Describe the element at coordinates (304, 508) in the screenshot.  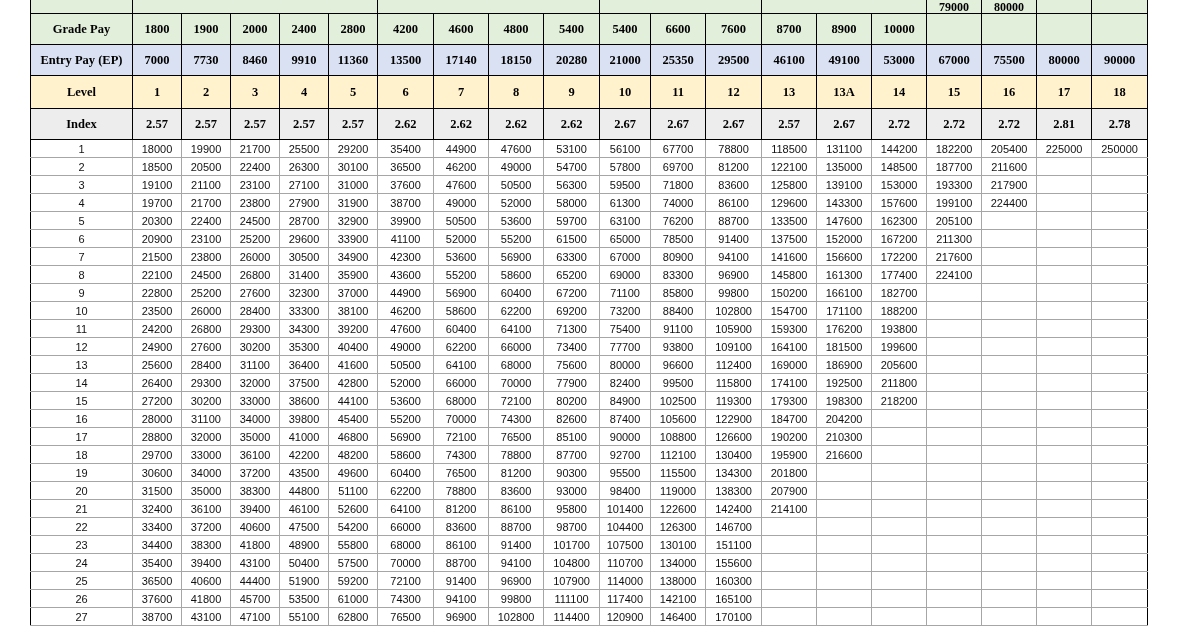
I see `table-cell: 46100` at that location.